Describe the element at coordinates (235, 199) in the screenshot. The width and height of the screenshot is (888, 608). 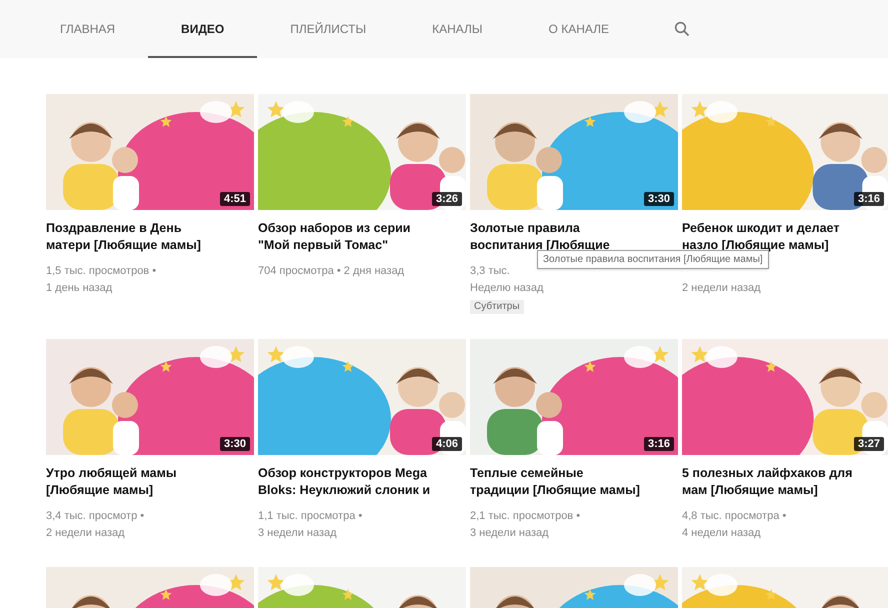
I see `video-duration: 4:51` at that location.